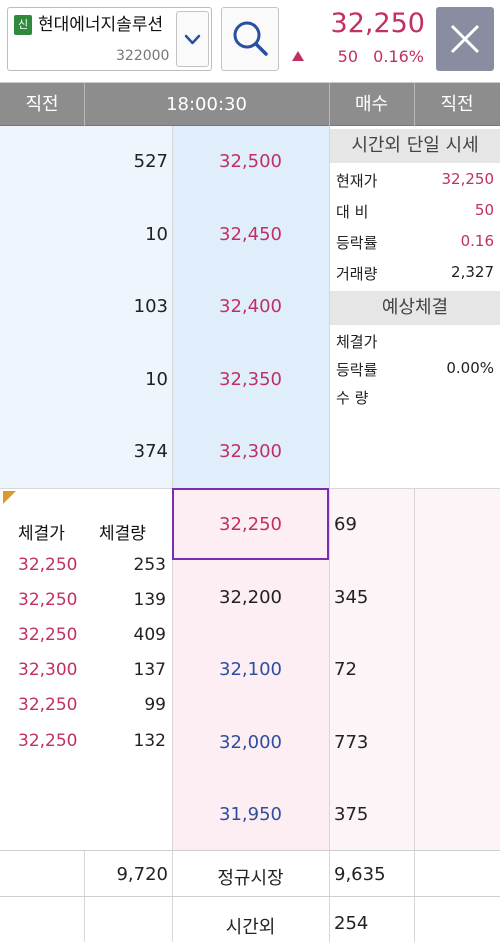 This screenshot has width=500, height=942. I want to click on ask-qty-3: 103, so click(150, 306).